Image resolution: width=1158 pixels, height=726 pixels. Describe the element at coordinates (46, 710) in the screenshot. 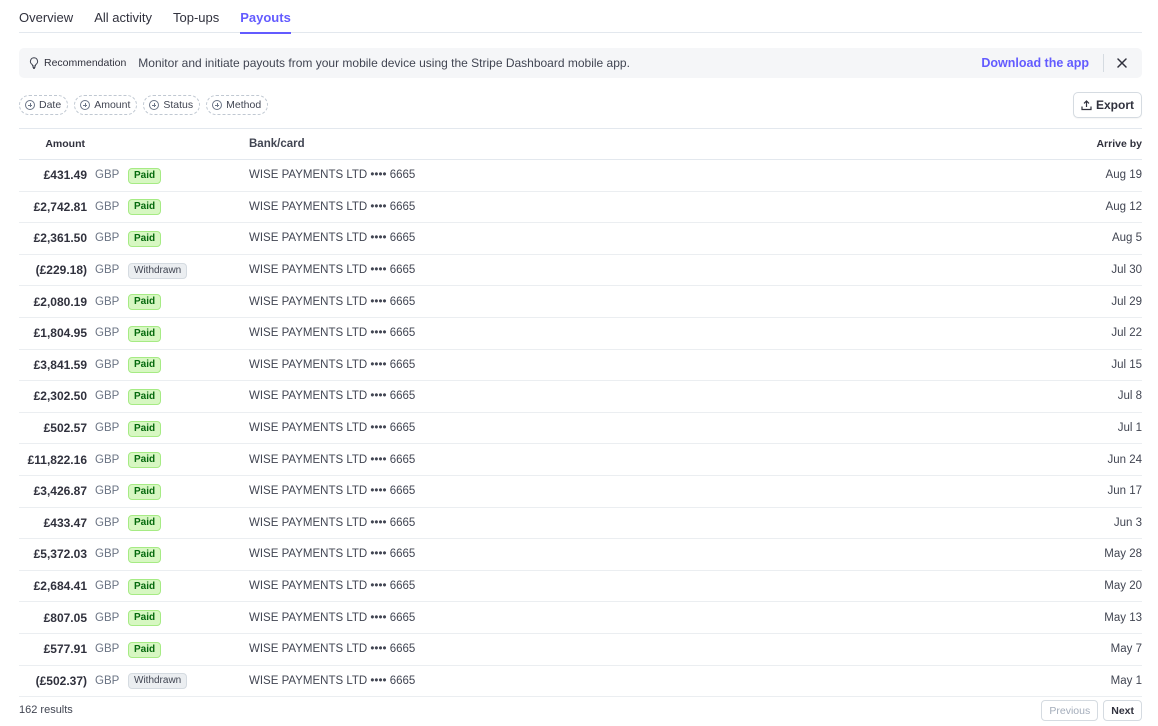

I see `results-count: 162 results` at that location.